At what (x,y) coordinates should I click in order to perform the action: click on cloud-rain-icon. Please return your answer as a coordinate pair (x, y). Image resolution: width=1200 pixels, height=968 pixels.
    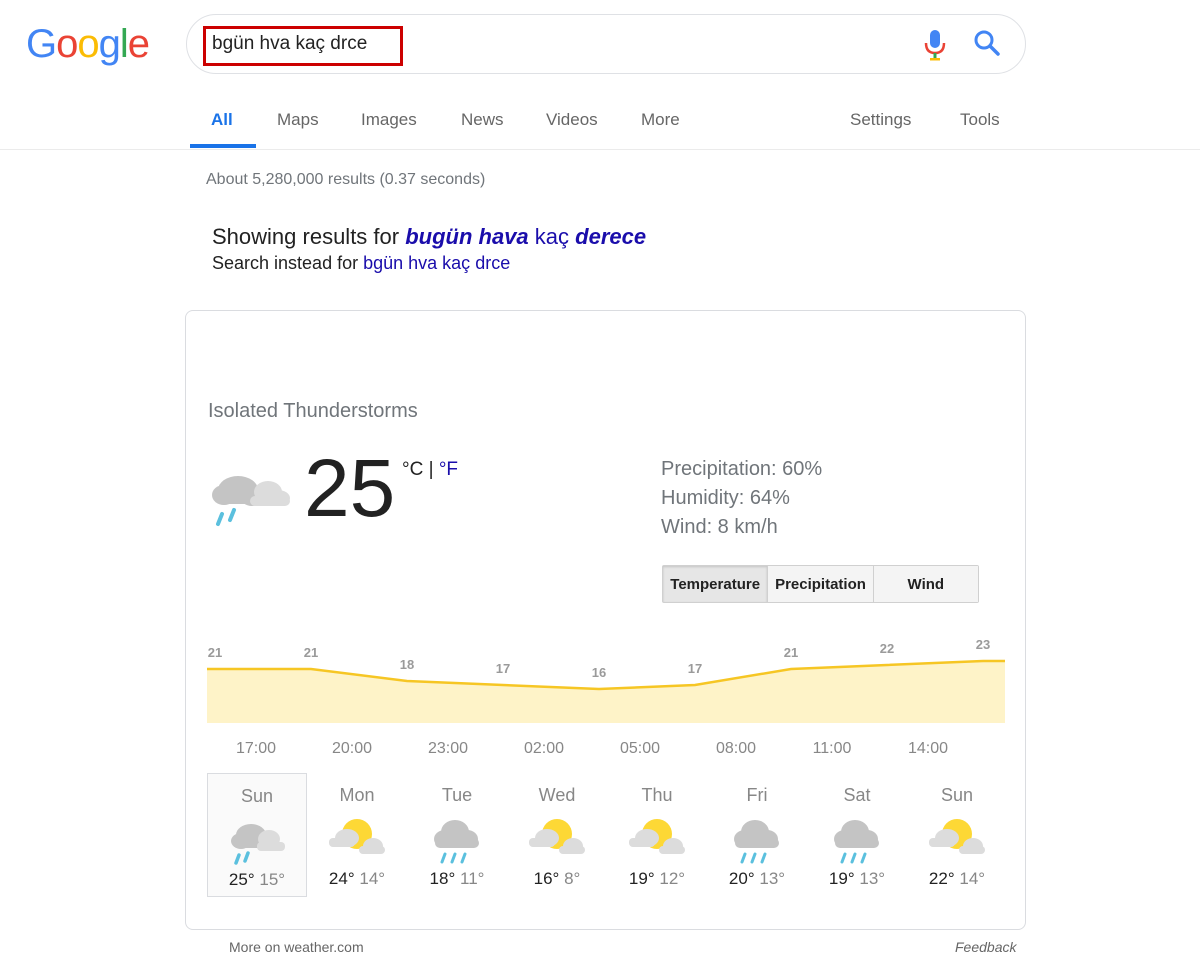
    Looking at the image, I should click on (456, 842).